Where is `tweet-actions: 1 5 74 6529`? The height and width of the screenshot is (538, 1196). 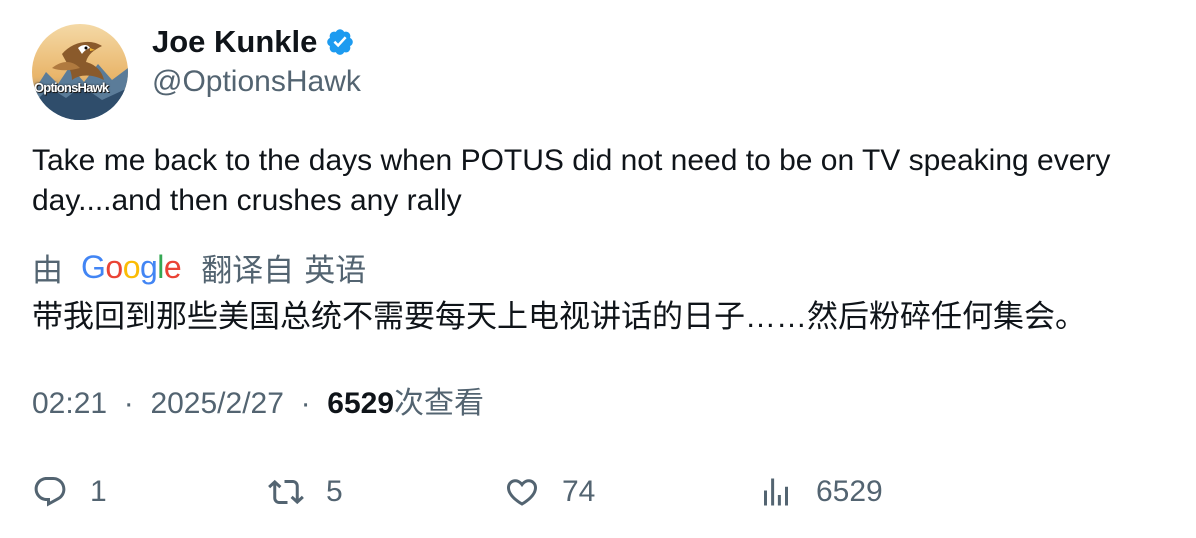 tweet-actions: 1 5 74 6529 is located at coordinates (592, 492).